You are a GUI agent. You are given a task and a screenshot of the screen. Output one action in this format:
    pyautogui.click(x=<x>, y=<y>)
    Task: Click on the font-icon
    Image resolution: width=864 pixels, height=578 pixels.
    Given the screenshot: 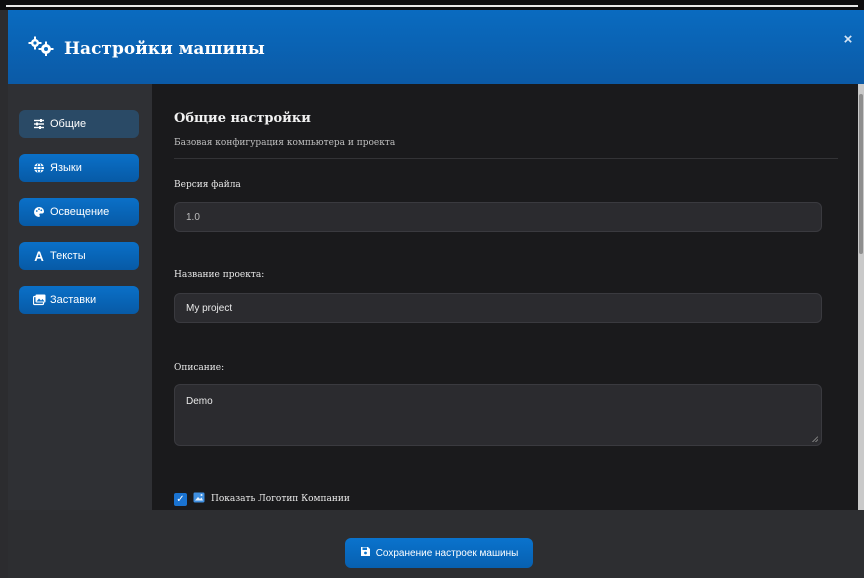 What is the action you would take?
    pyautogui.click(x=39, y=256)
    